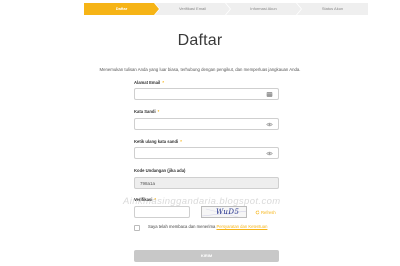 The width and height of the screenshot is (400, 266). What do you see at coordinates (269, 94) in the screenshot?
I see `card-icon` at bounding box center [269, 94].